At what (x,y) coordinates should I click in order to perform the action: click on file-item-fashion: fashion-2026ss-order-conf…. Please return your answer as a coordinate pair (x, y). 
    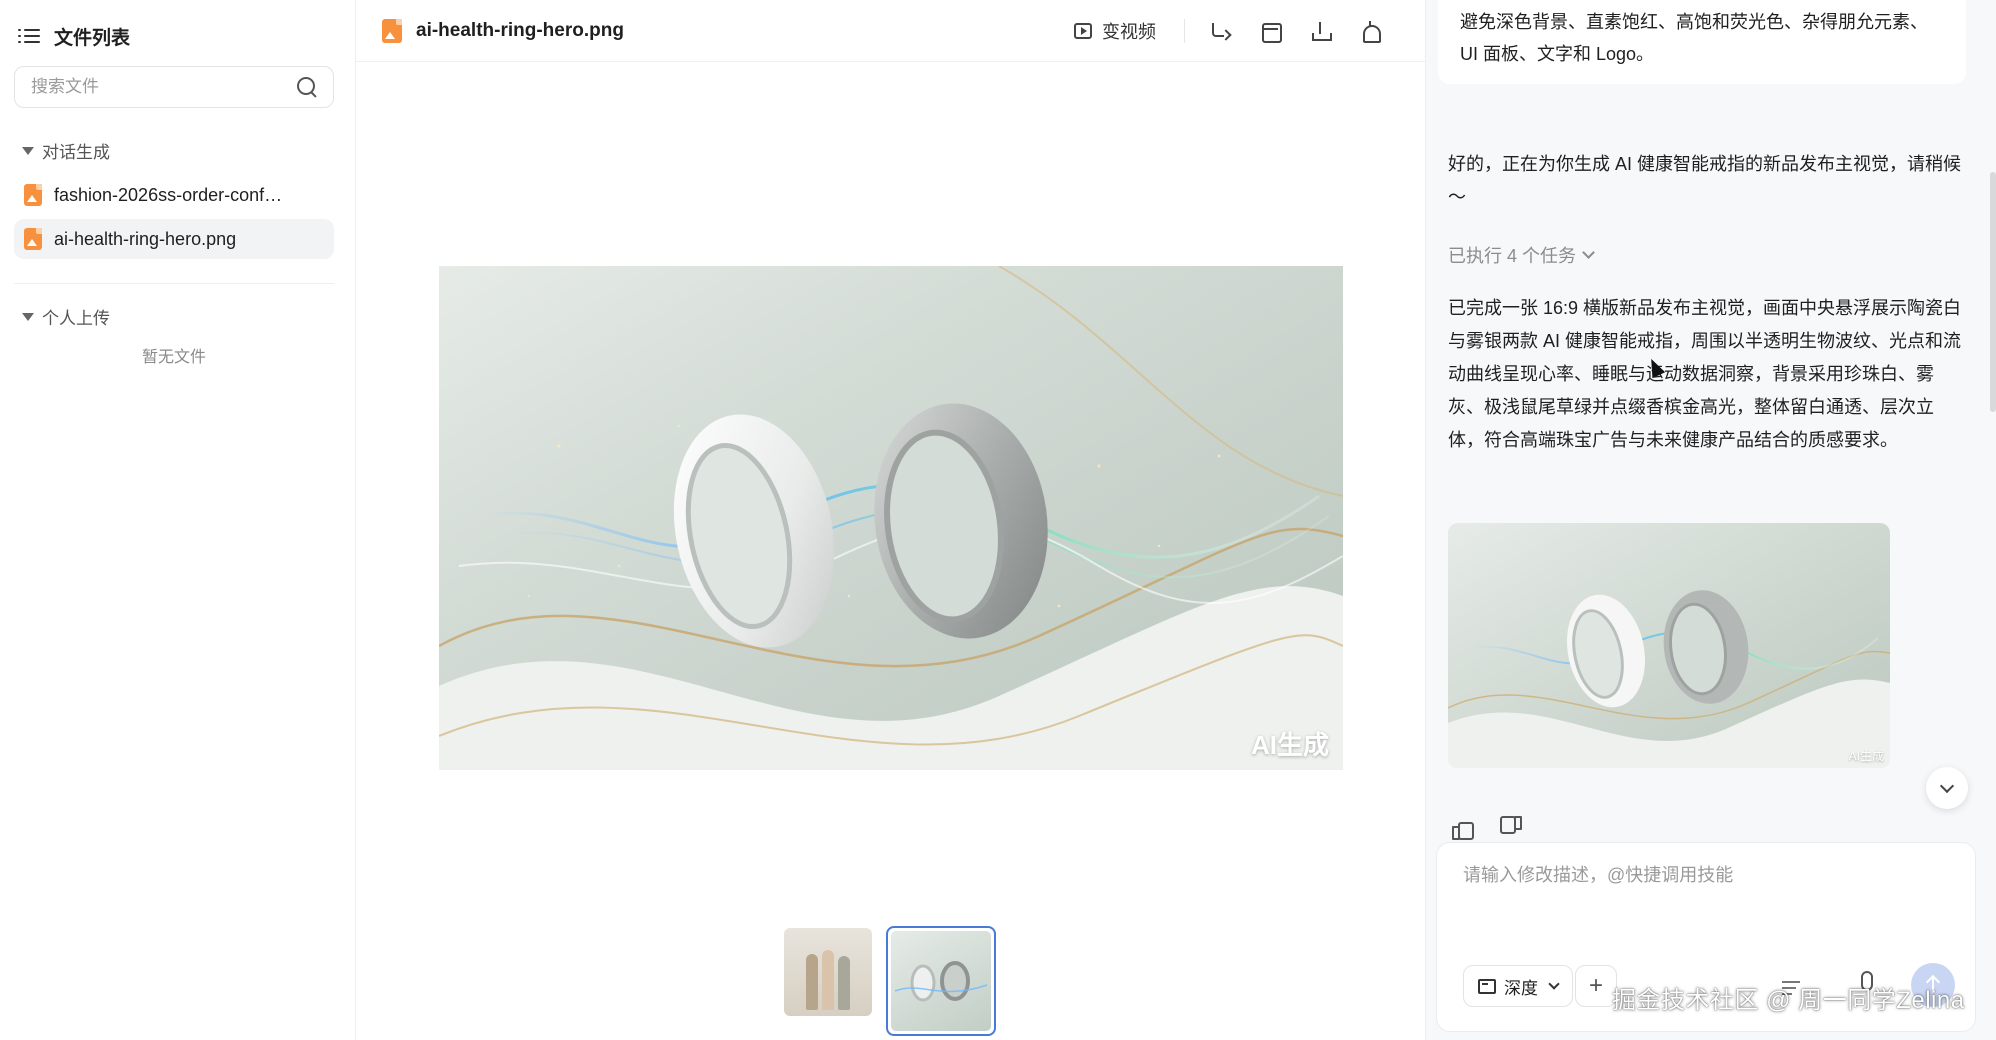
    Looking at the image, I should click on (174, 195).